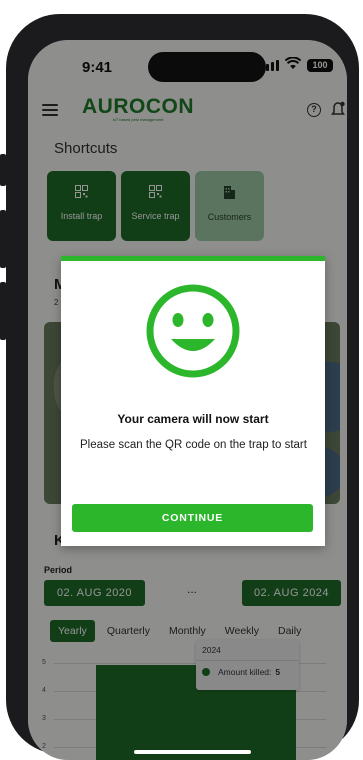 Image resolution: width=363 pixels, height=760 pixels. Describe the element at coordinates (3, 311) in the screenshot. I see `volume-down-button` at that location.